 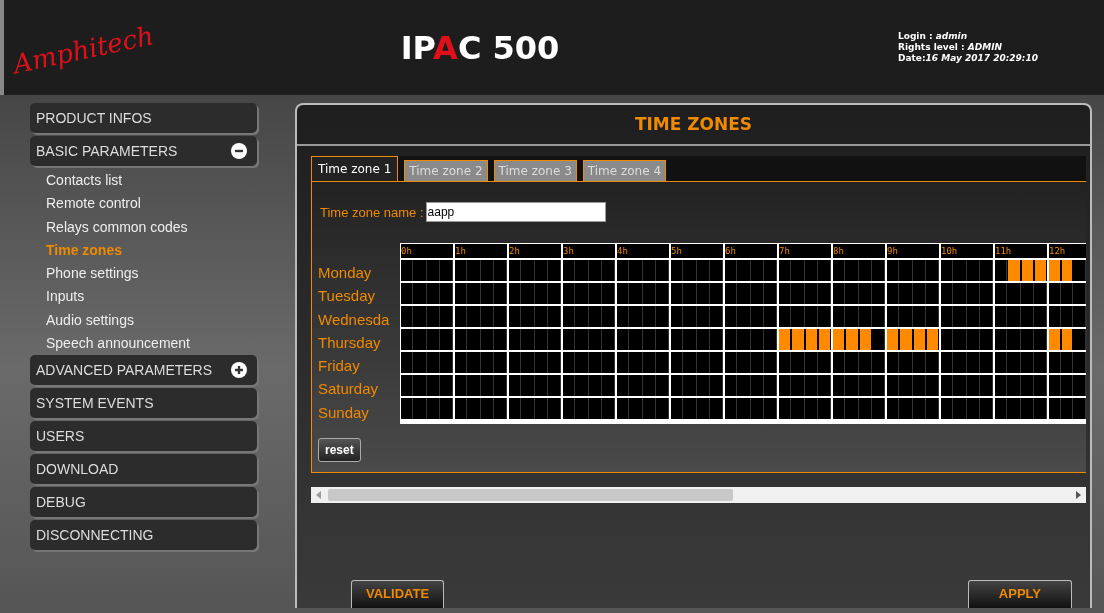 I want to click on hour-label: 3h, so click(x=589, y=251).